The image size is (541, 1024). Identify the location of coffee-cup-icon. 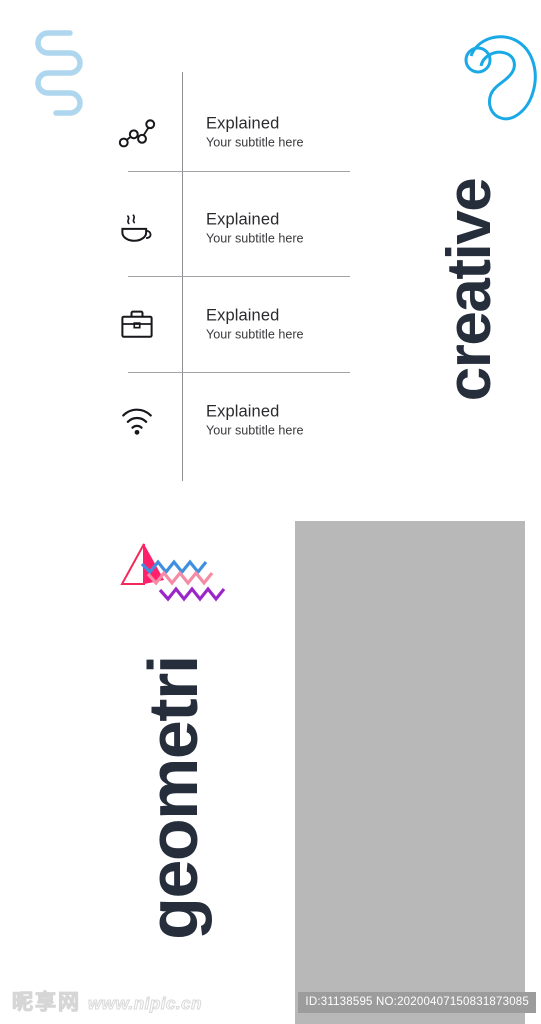
(137, 228).